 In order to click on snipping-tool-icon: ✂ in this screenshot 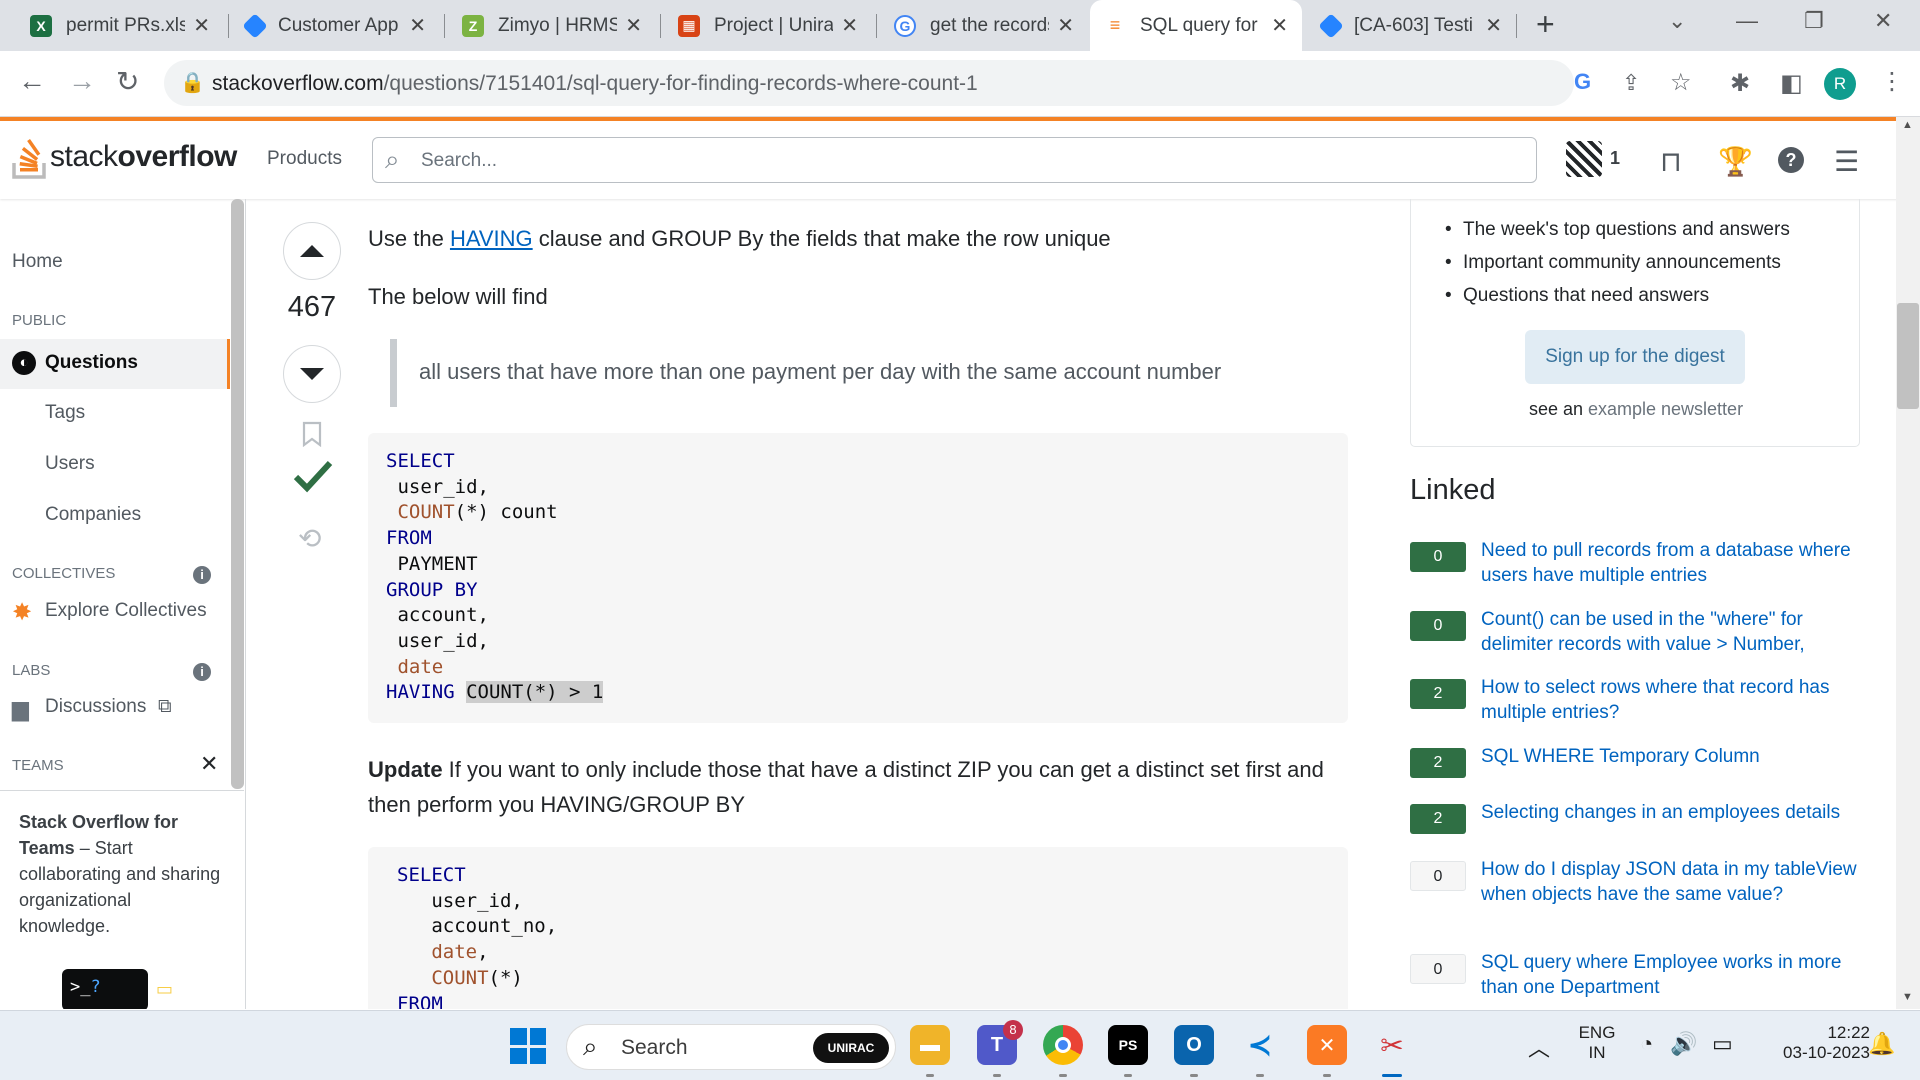, I will do `click(1392, 1045)`.